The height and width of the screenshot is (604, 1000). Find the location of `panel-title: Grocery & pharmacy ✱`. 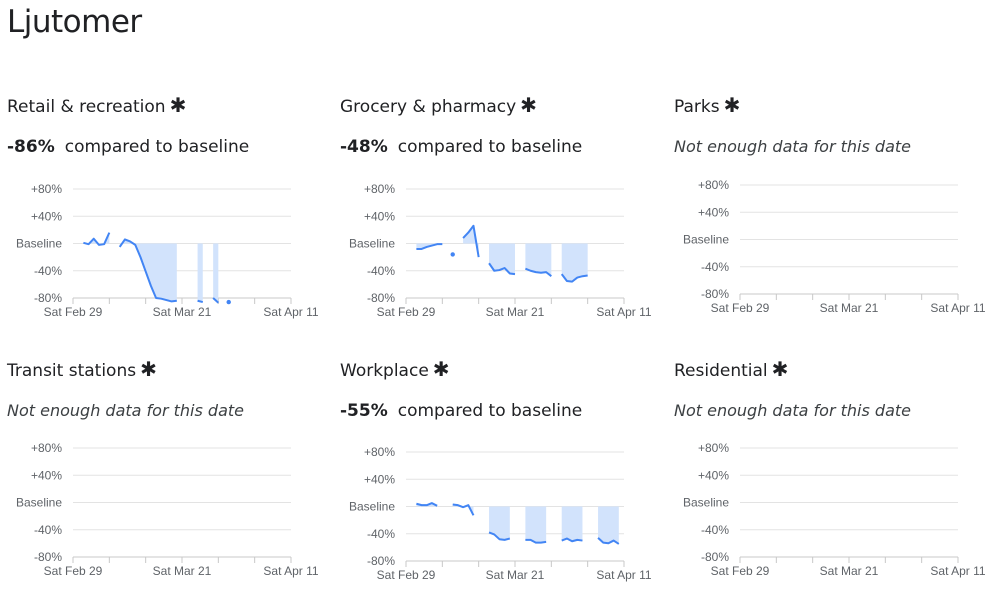

panel-title: Grocery & pharmacy ✱ is located at coordinates (438, 105).